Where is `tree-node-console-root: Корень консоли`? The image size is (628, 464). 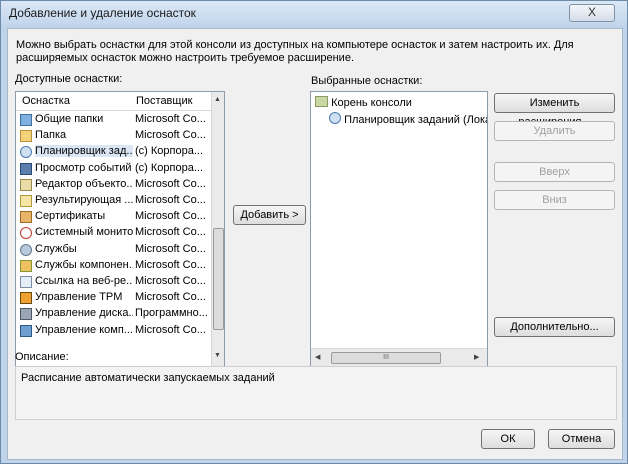 tree-node-console-root: Корень консоли is located at coordinates (363, 102).